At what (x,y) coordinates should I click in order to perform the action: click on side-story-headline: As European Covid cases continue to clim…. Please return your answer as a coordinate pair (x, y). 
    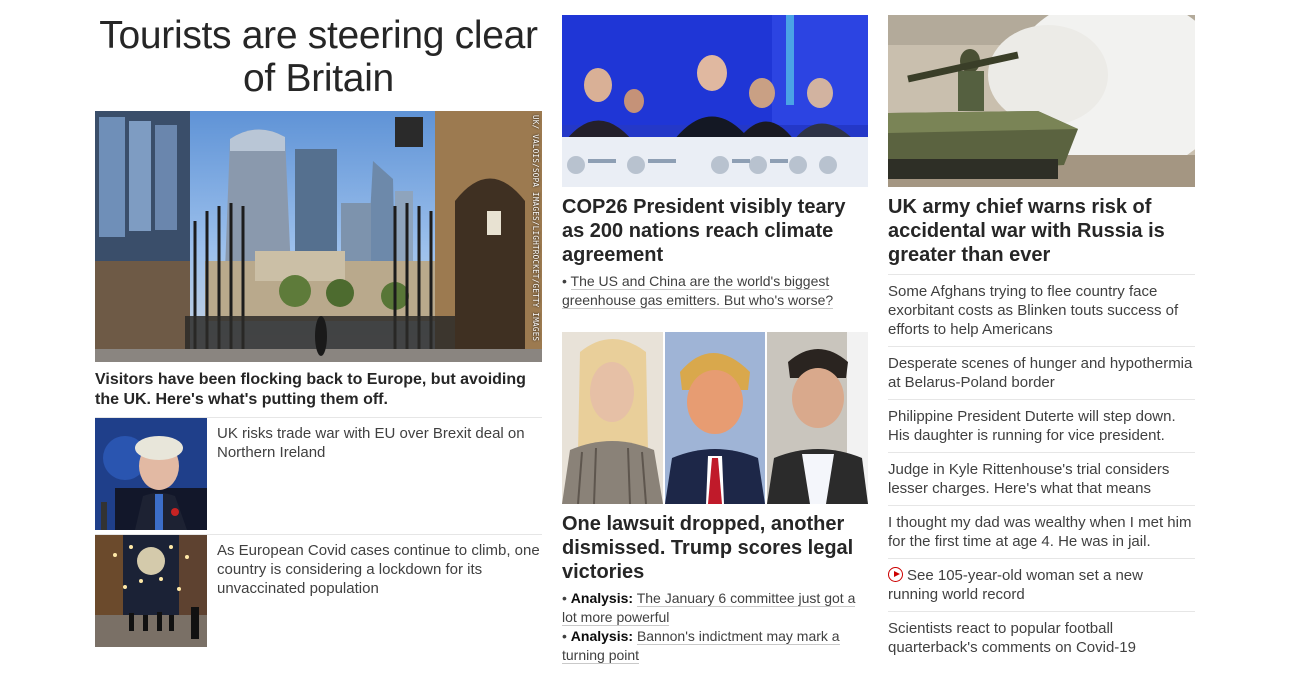
    Looking at the image, I should click on (378, 569).